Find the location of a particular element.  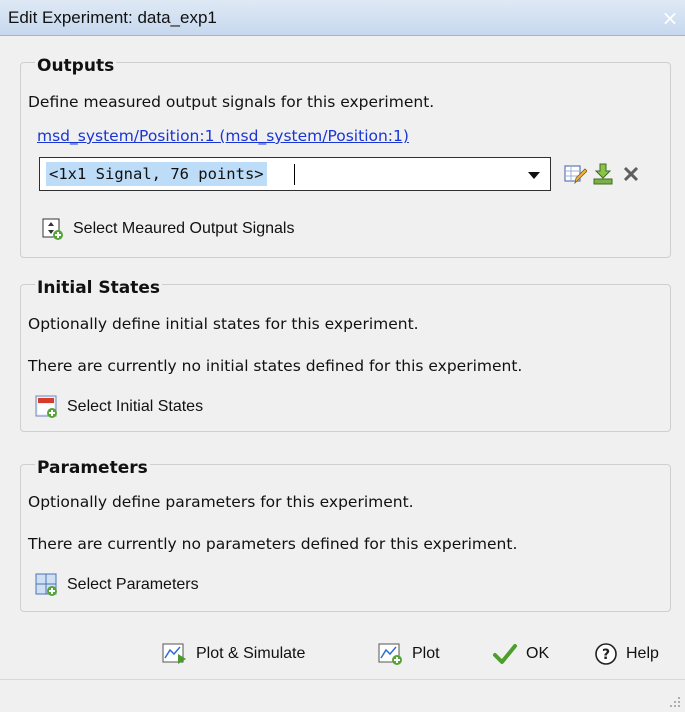

signal-combo: <1x1 Signal, 76 points> is located at coordinates (295, 174).